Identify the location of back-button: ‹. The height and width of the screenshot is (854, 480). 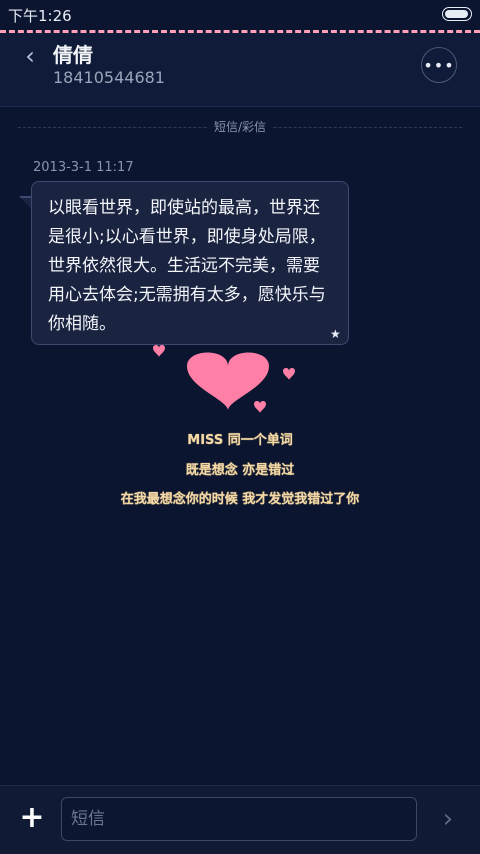
(30, 56).